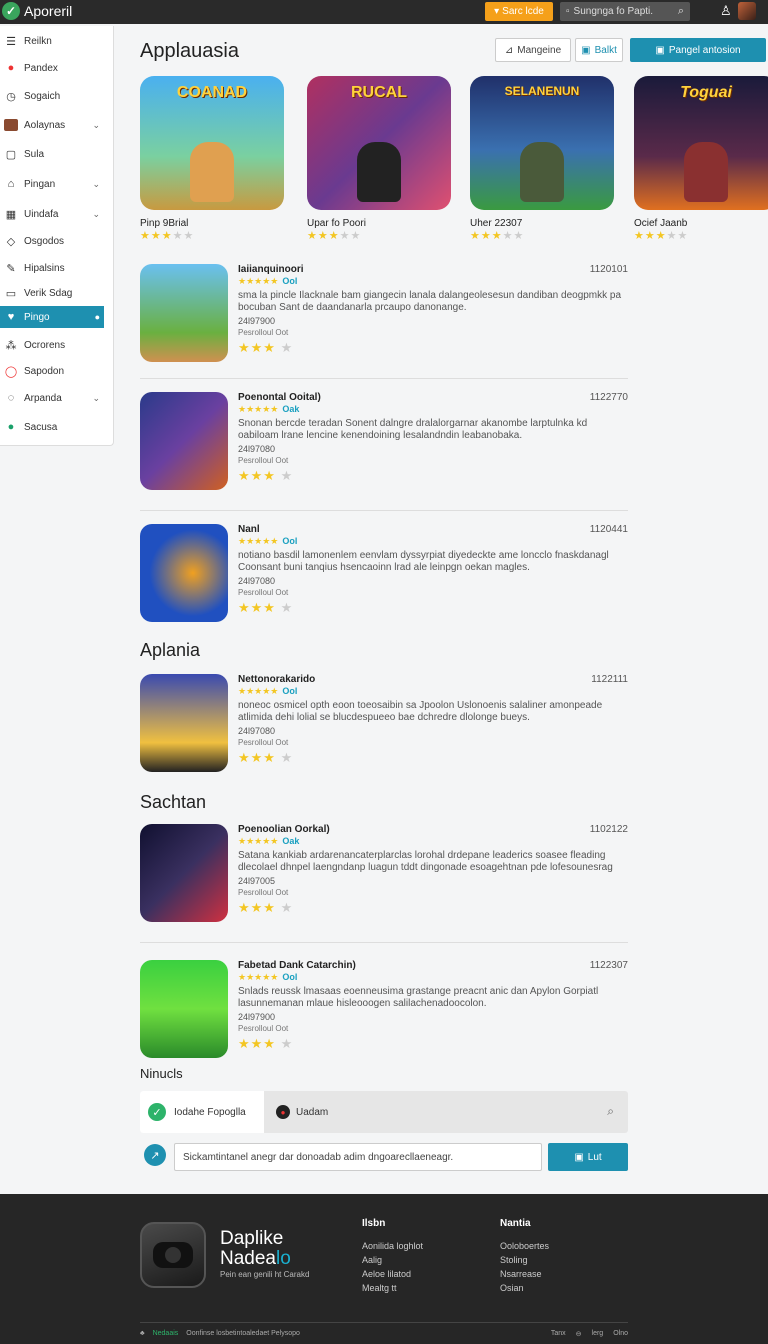  Describe the element at coordinates (166, 1333) in the screenshot. I see `footer-bottom-brand: Nedaais` at that location.